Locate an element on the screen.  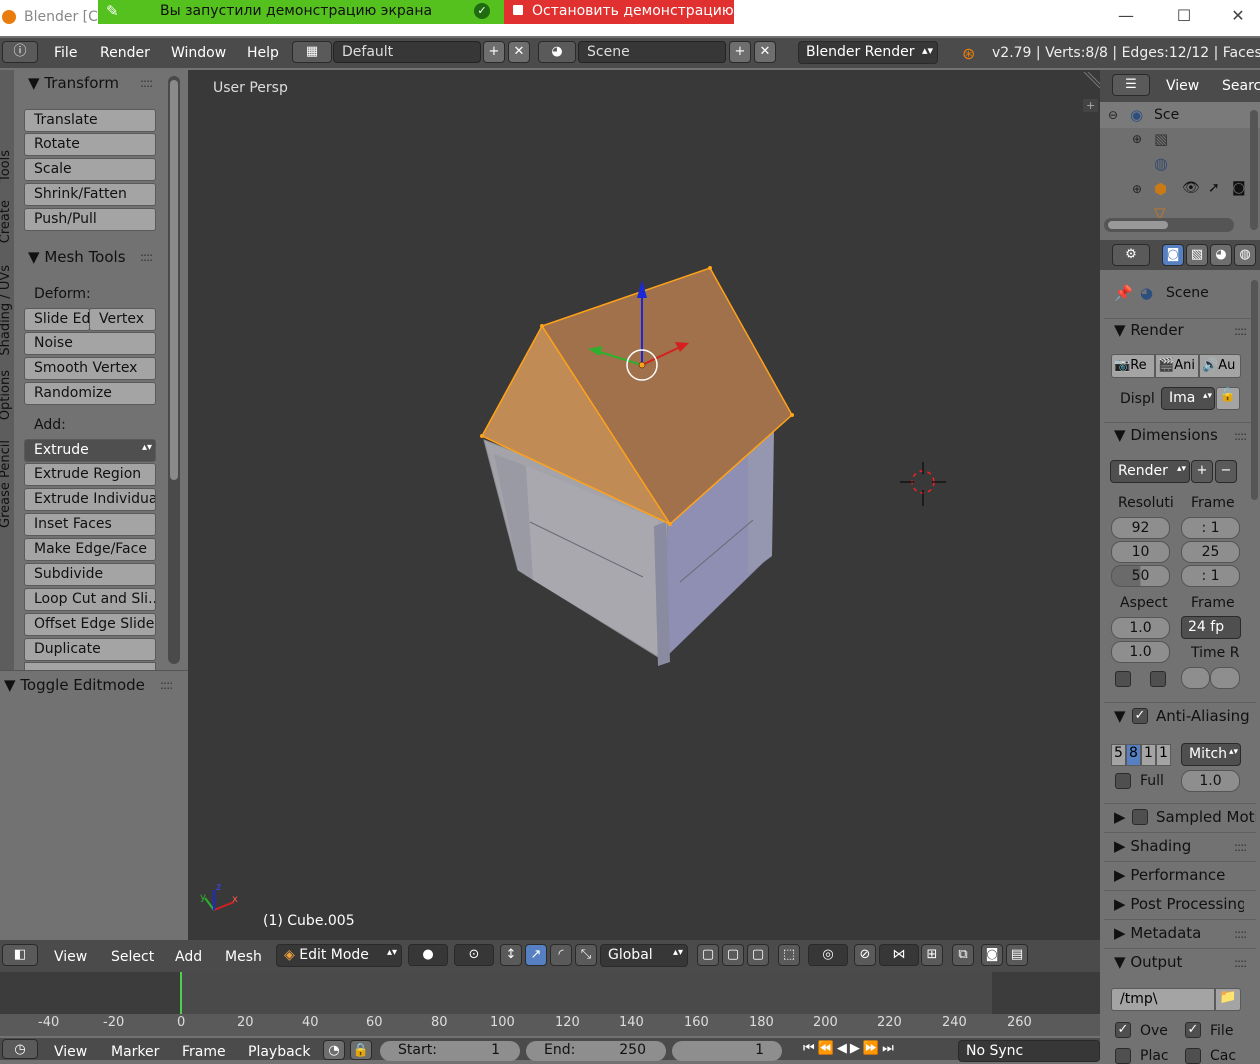
extrude-region-button: Extrude Region is located at coordinates (90, 474).